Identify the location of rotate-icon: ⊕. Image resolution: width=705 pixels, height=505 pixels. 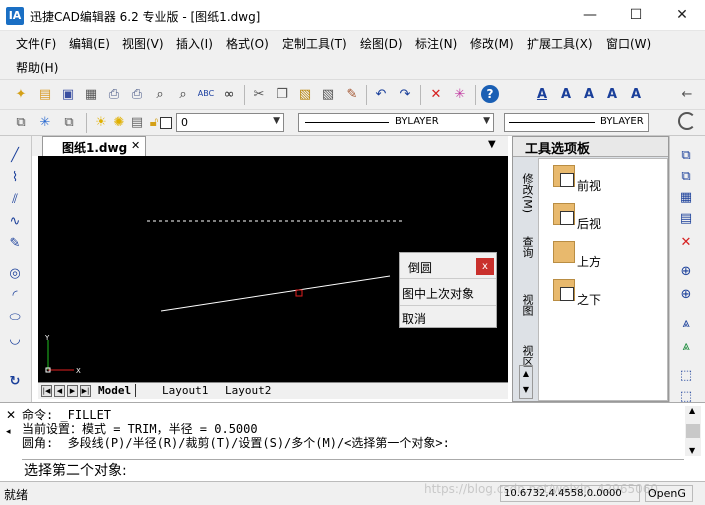
(686, 294).